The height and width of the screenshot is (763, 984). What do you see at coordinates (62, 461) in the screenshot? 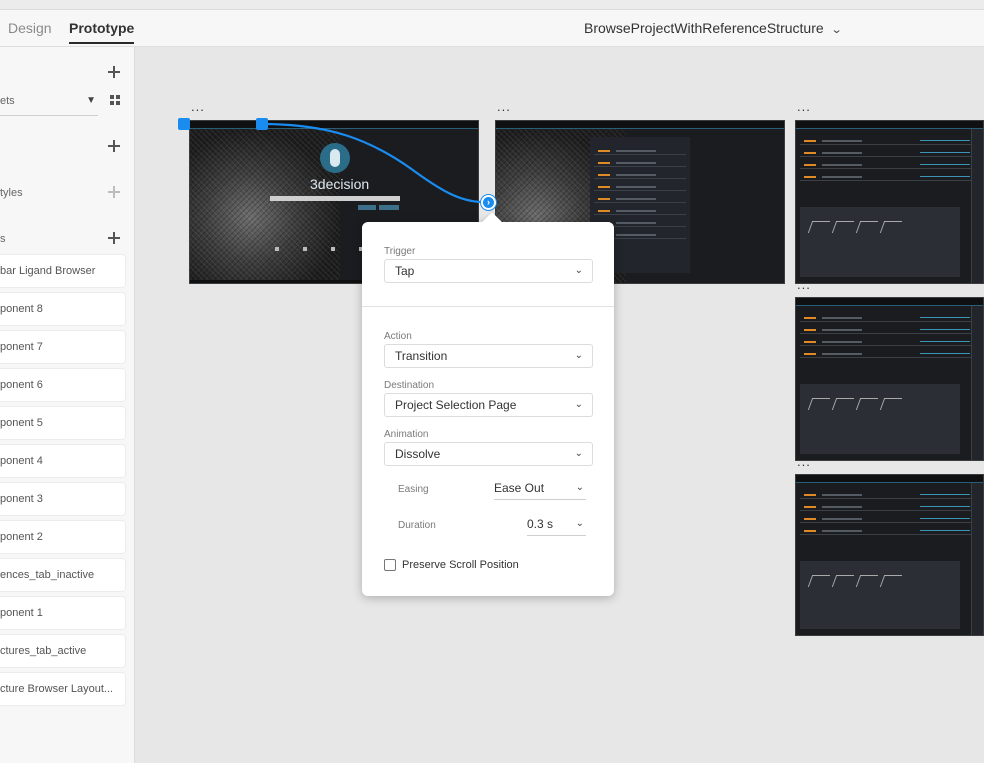
I see `component-item: ponent 4` at bounding box center [62, 461].